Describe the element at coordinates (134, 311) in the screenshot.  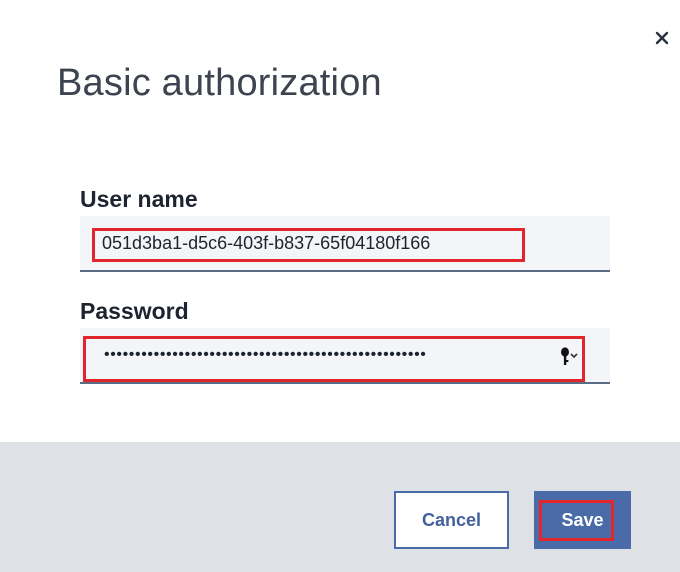
I see `password-label: Password` at that location.